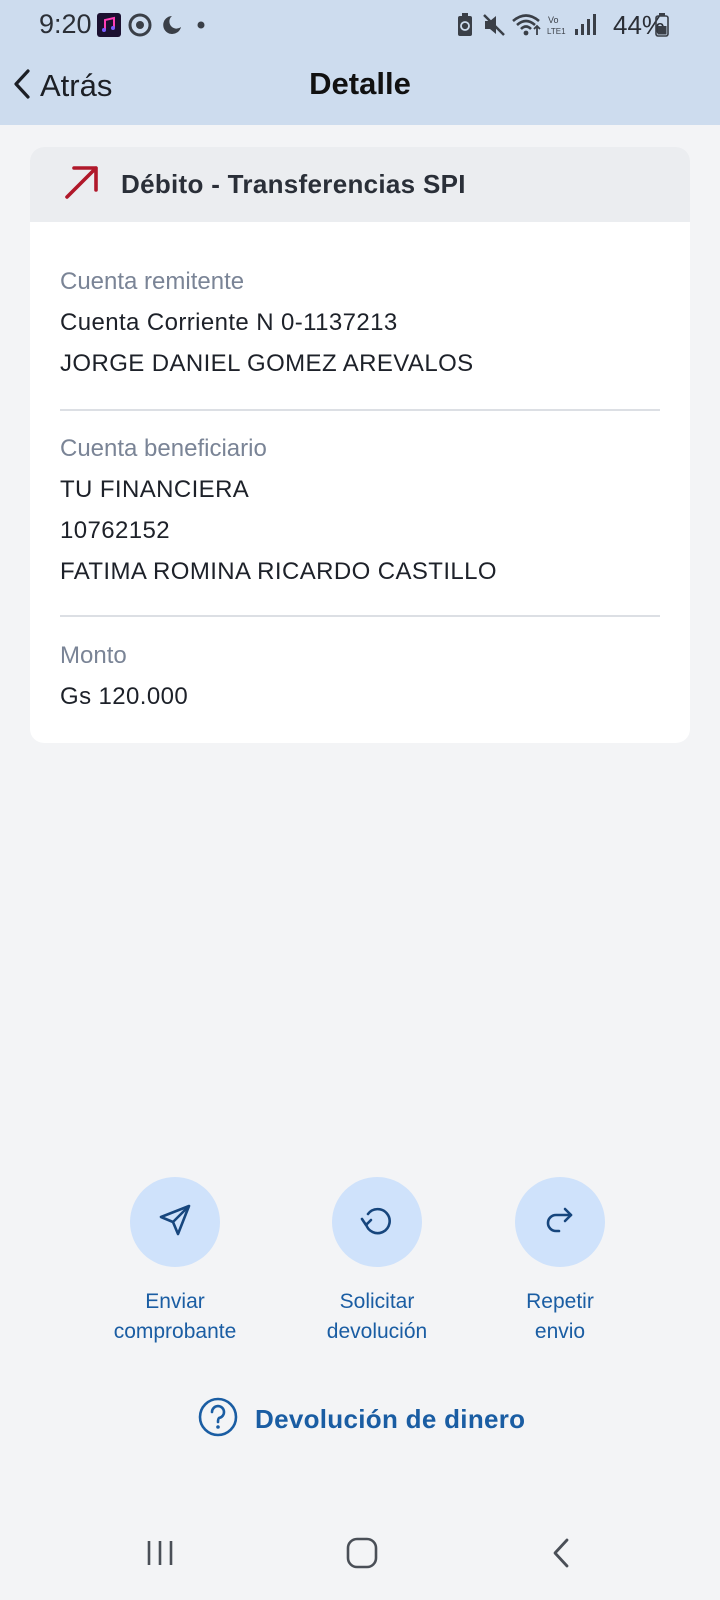 The width and height of the screenshot is (720, 1600). What do you see at coordinates (662, 25) in the screenshot?
I see `battery-icon` at bounding box center [662, 25].